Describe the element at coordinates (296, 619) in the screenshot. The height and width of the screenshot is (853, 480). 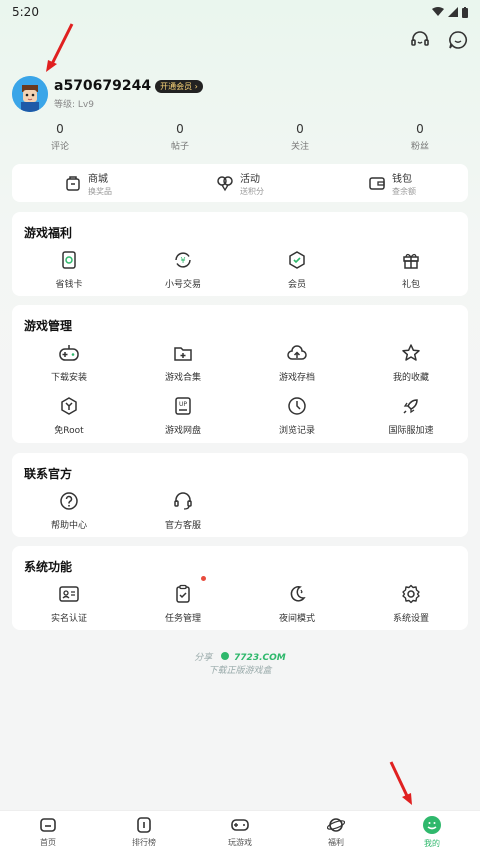
I see `grid-label: 夜间模式` at that location.